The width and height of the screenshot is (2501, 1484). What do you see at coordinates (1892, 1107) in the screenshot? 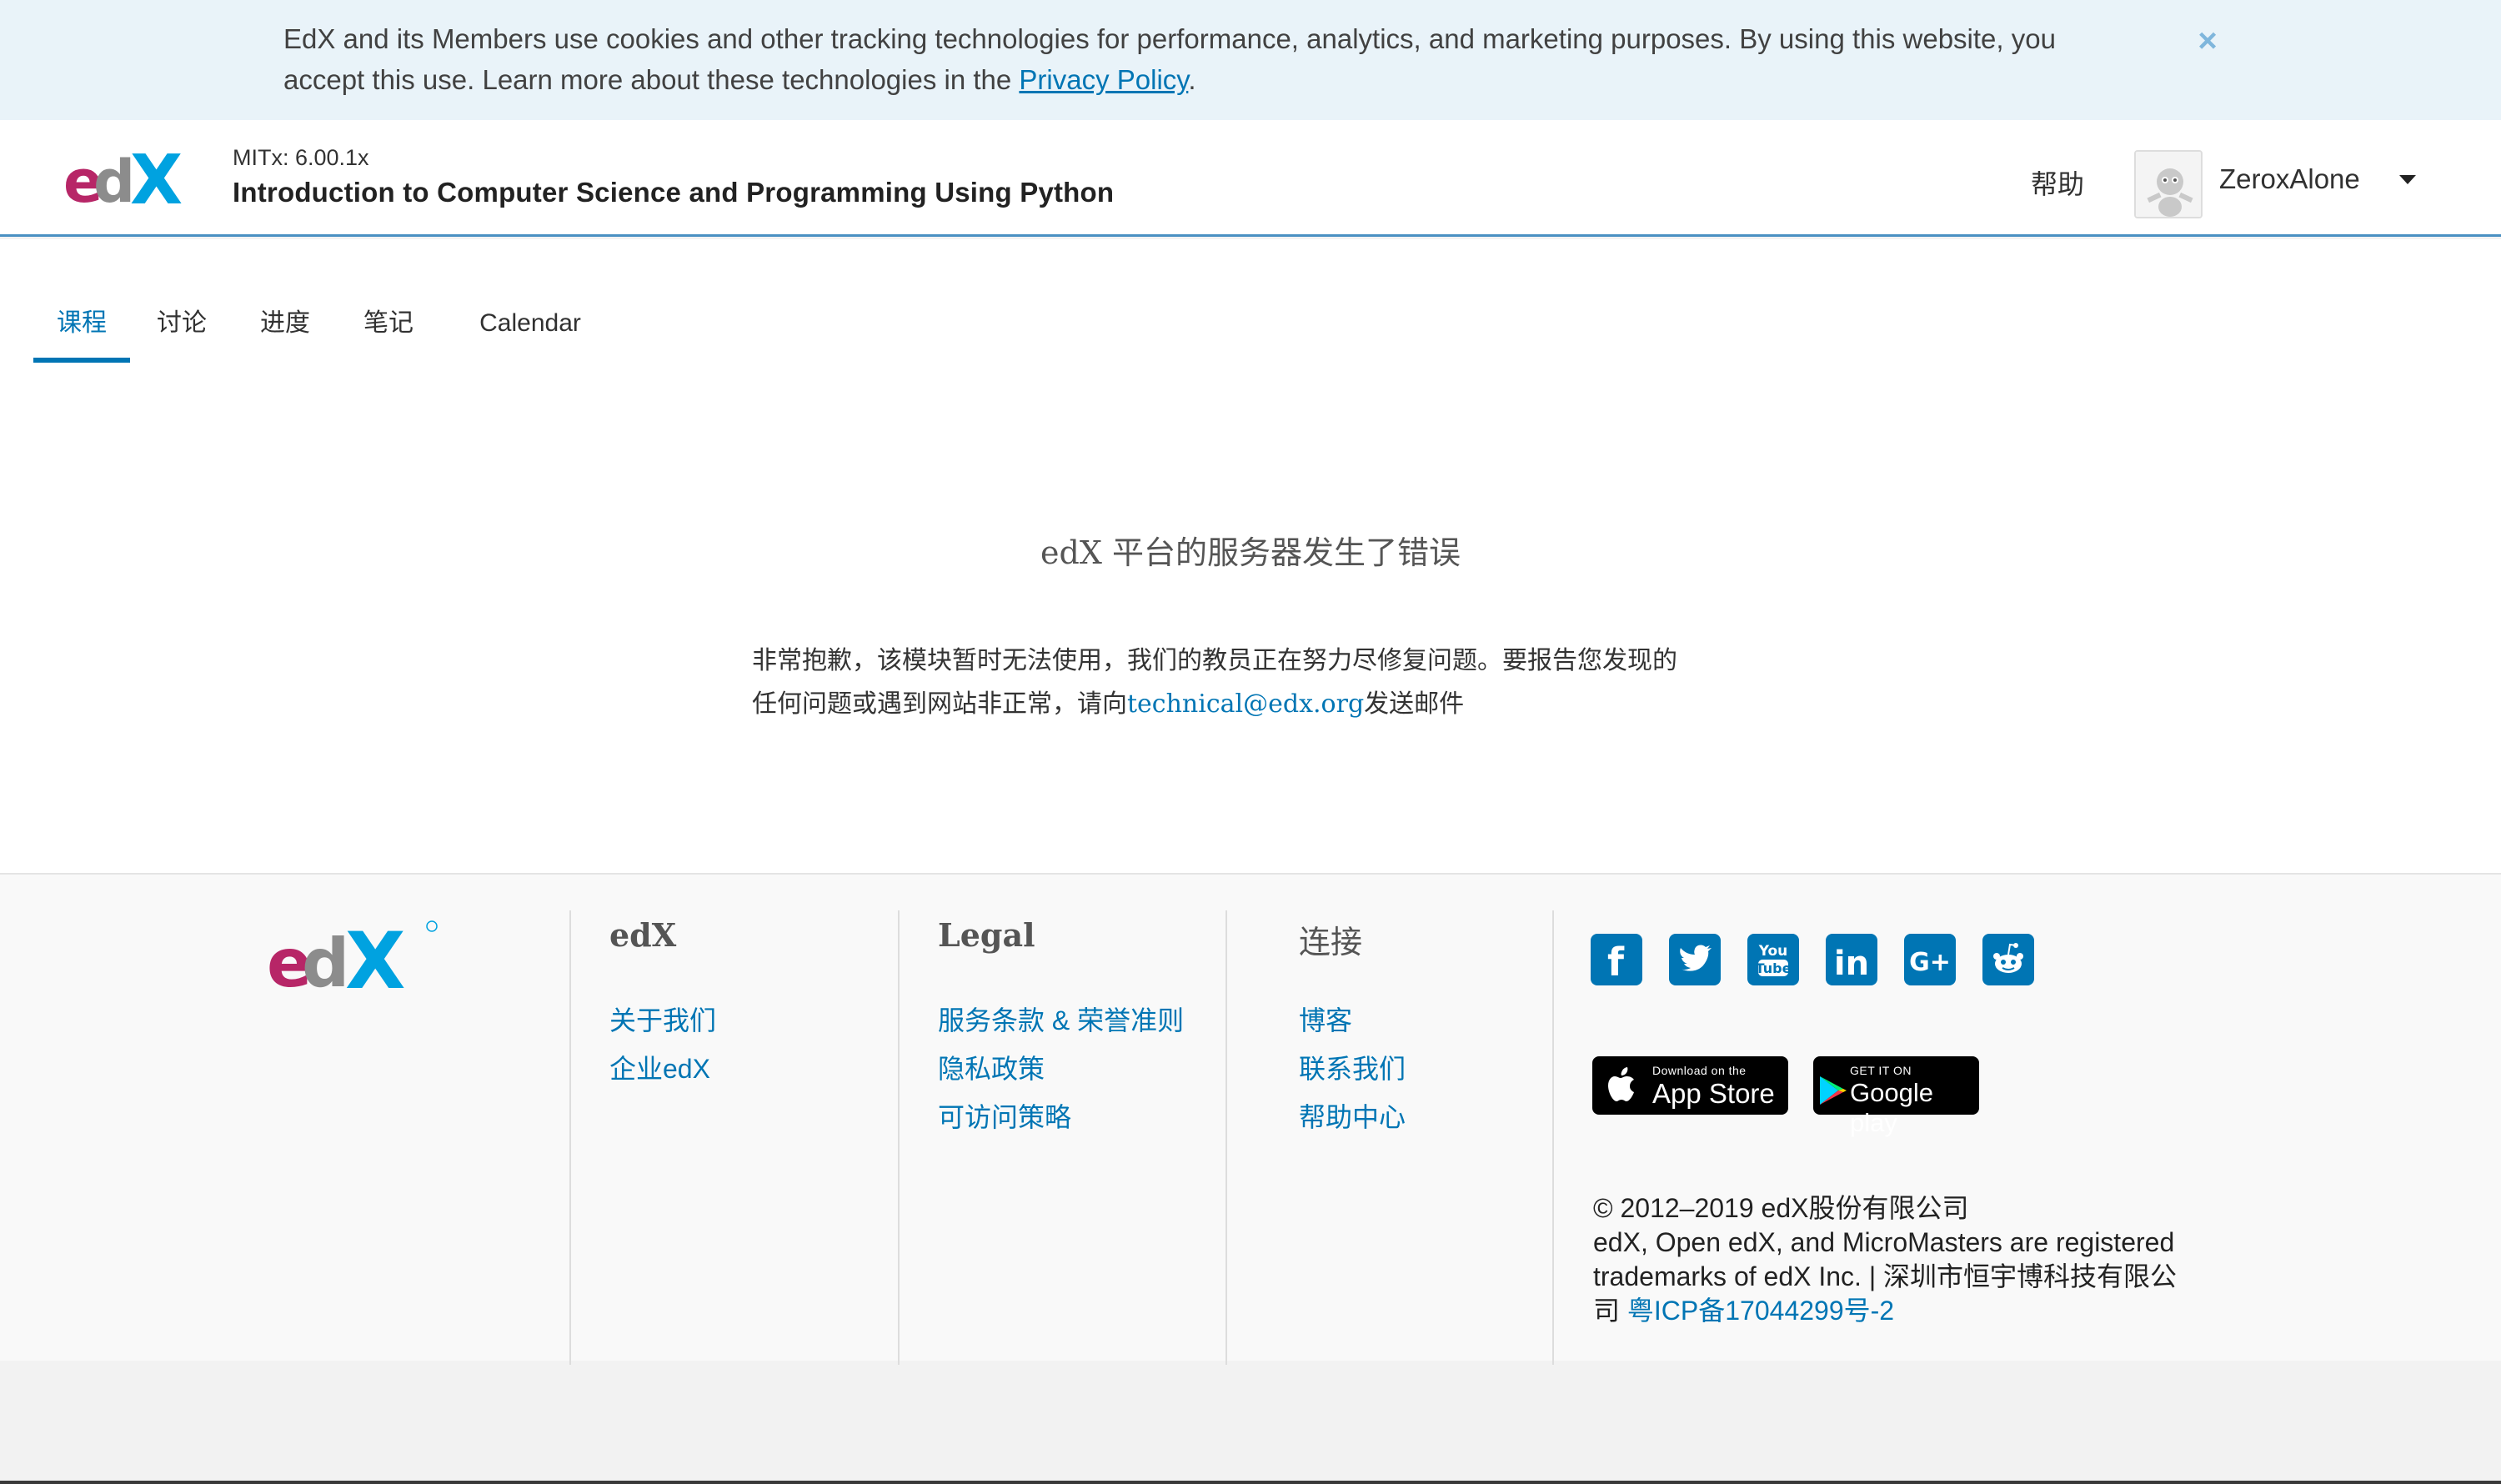
I see `google-play-big-text: Google play` at bounding box center [1892, 1107].